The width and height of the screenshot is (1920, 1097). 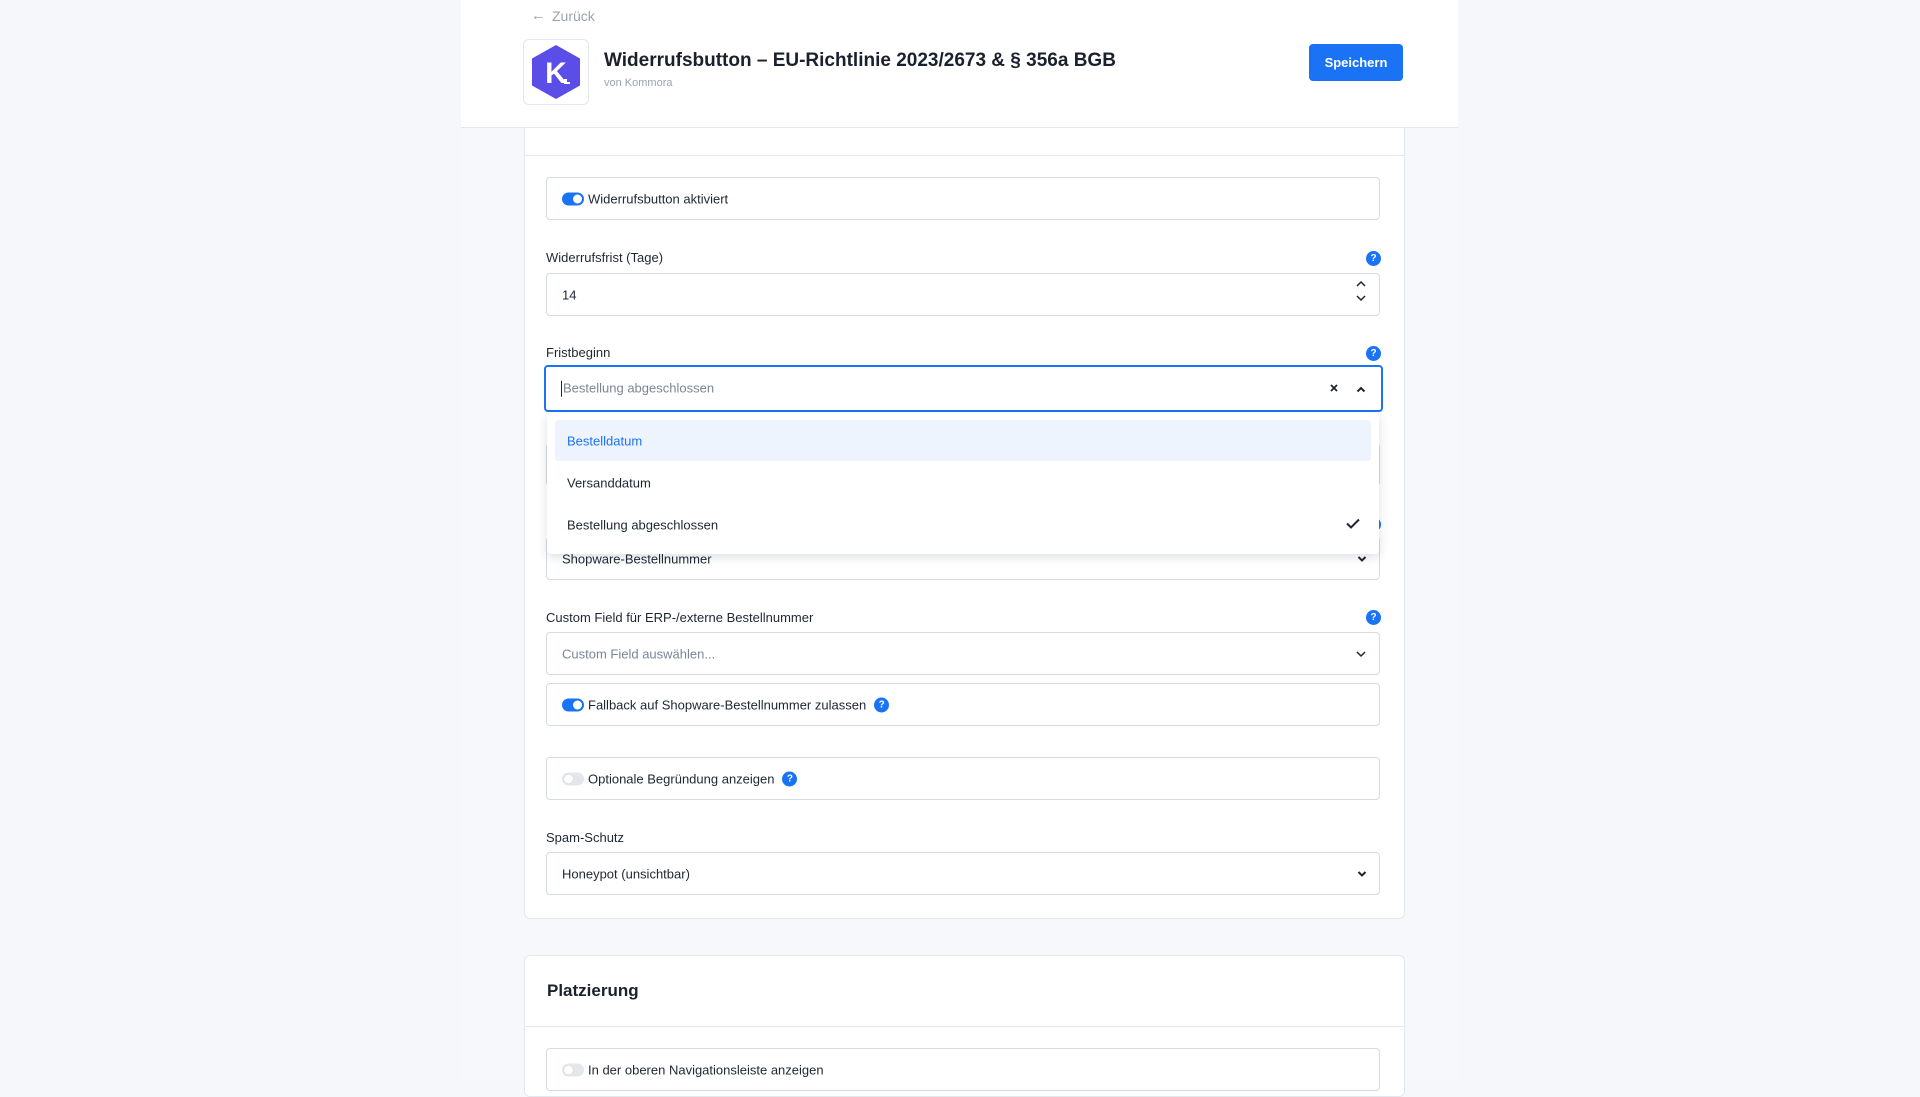 I want to click on enabled-toggle, so click(x=573, y=198).